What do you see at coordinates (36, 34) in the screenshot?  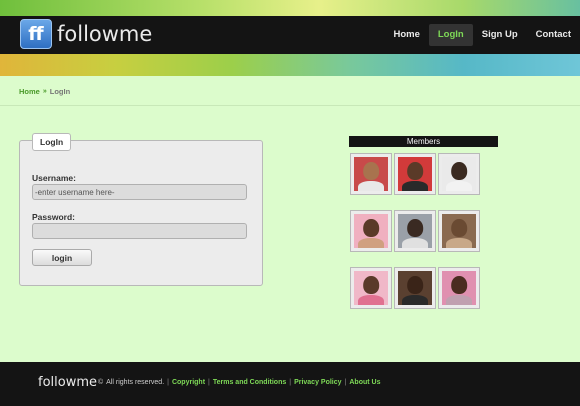 I see `logo-badge-icon: ff` at bounding box center [36, 34].